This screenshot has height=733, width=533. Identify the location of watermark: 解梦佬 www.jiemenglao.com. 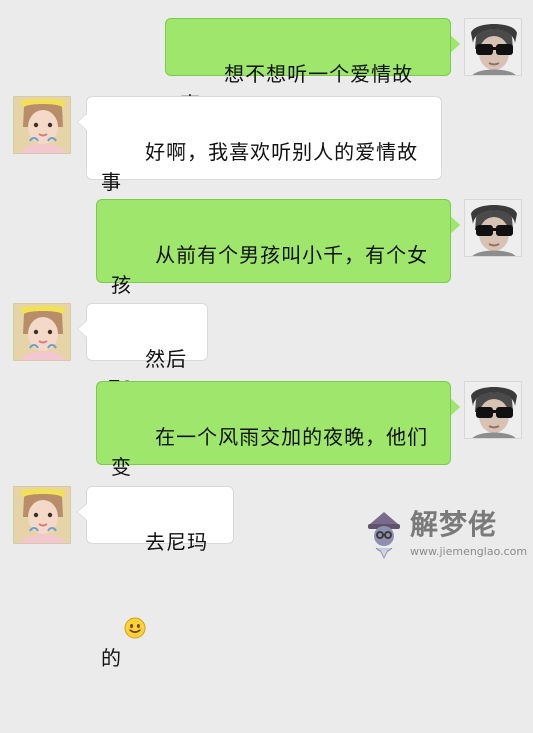
(444, 537).